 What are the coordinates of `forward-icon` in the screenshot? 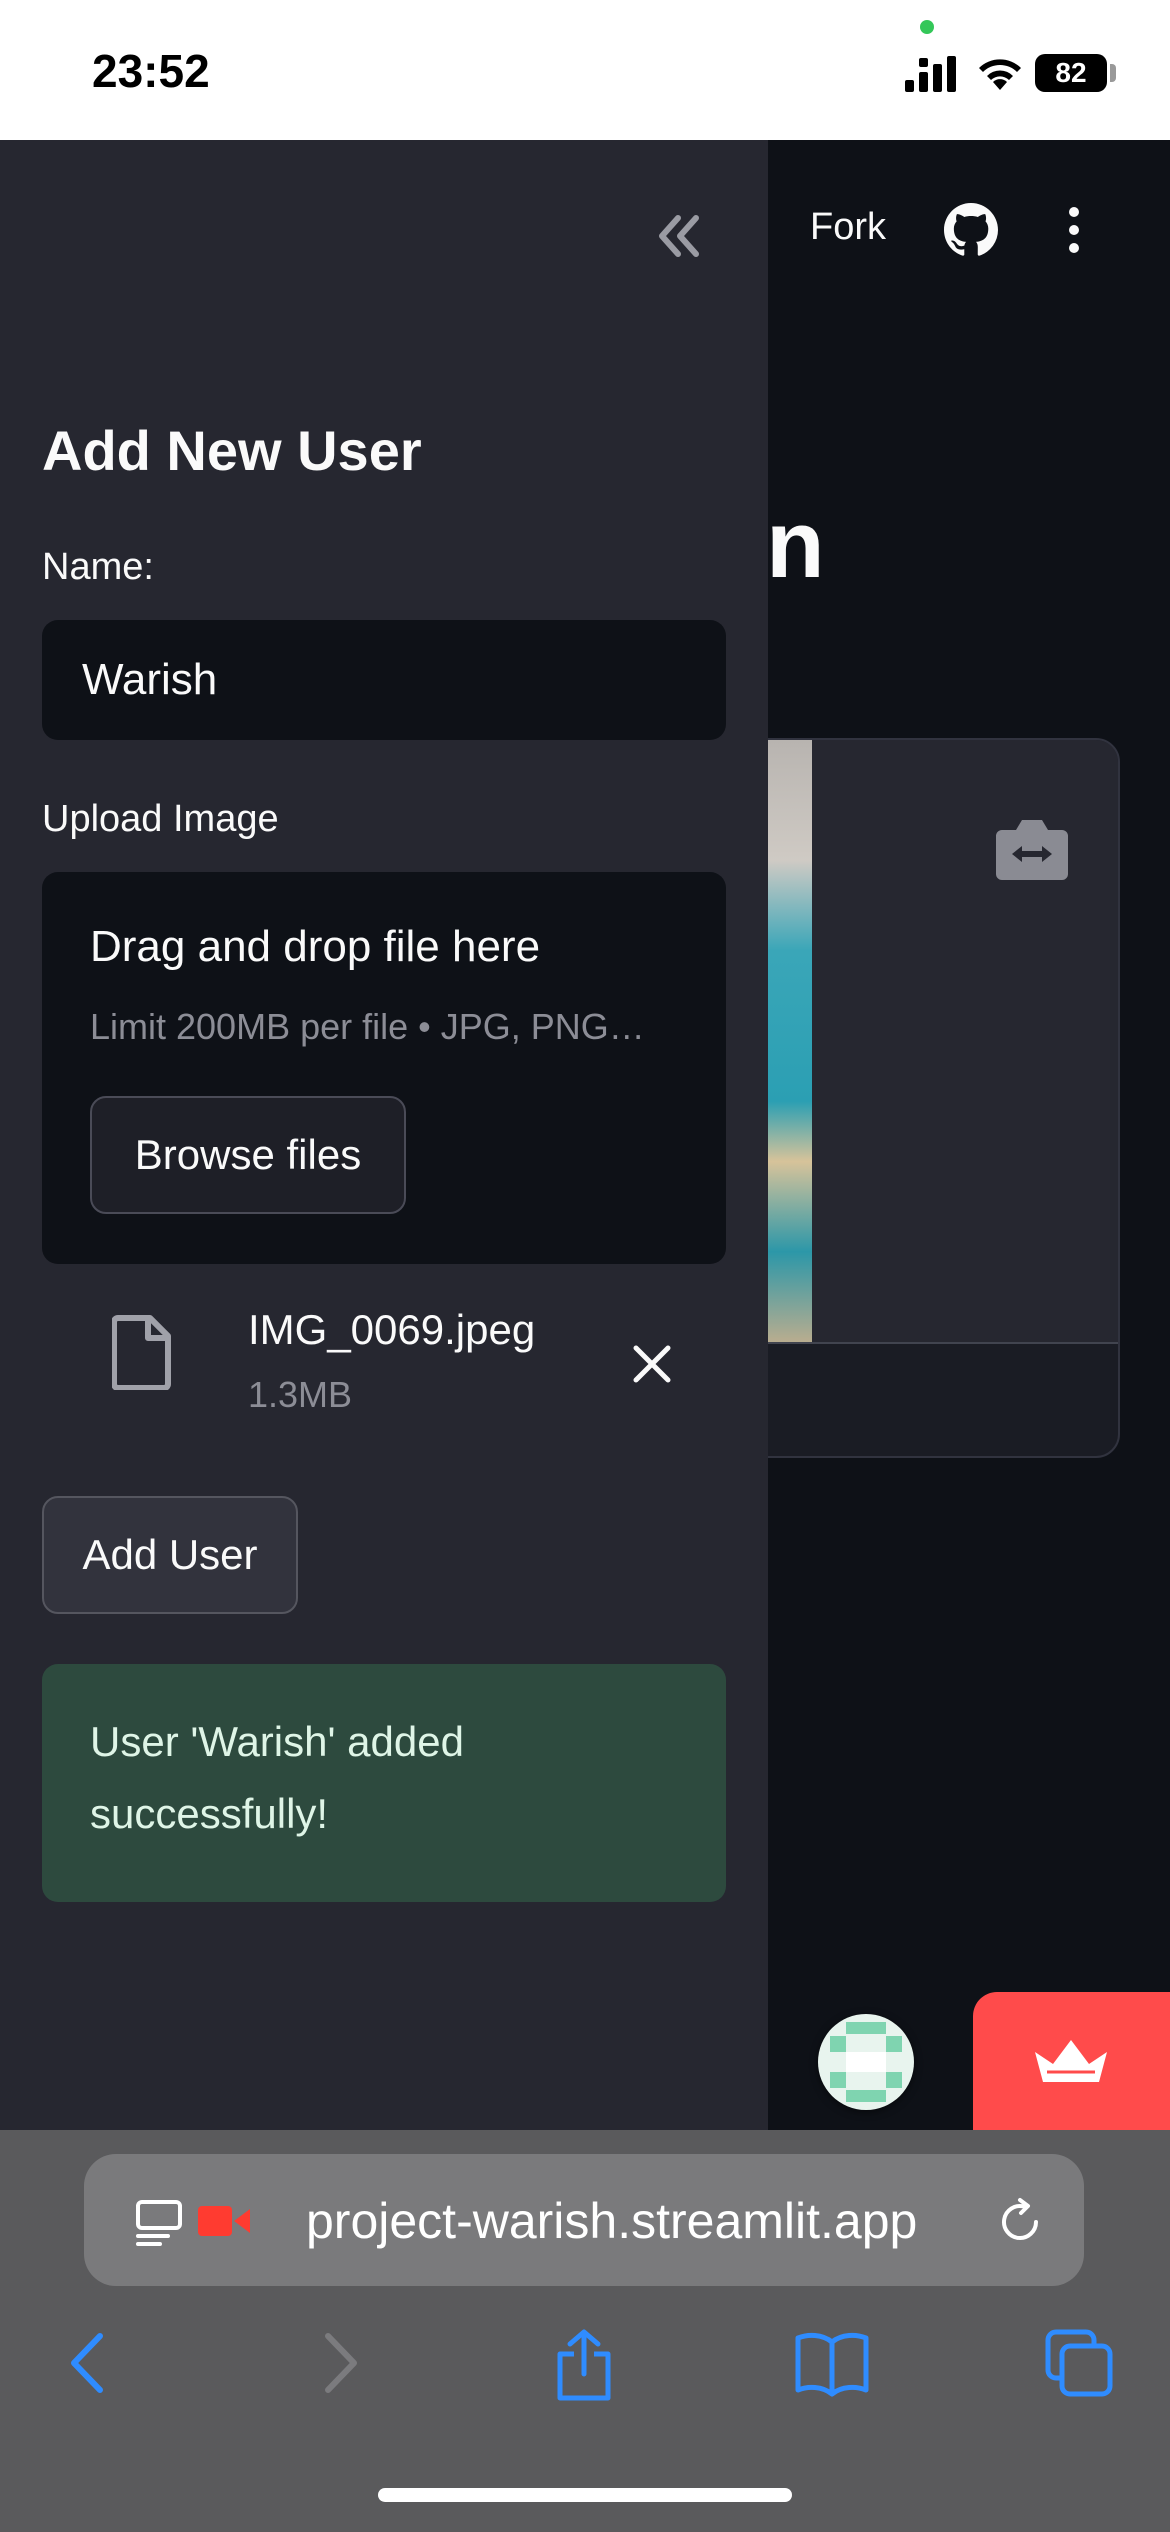 It's located at (341, 2363).